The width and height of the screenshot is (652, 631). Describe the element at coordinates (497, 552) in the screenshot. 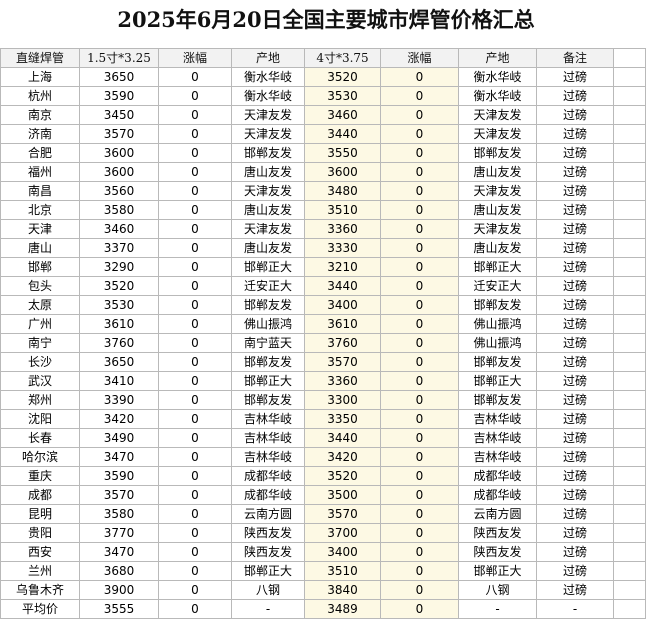

I see `table-cell: 陕西友发` at that location.